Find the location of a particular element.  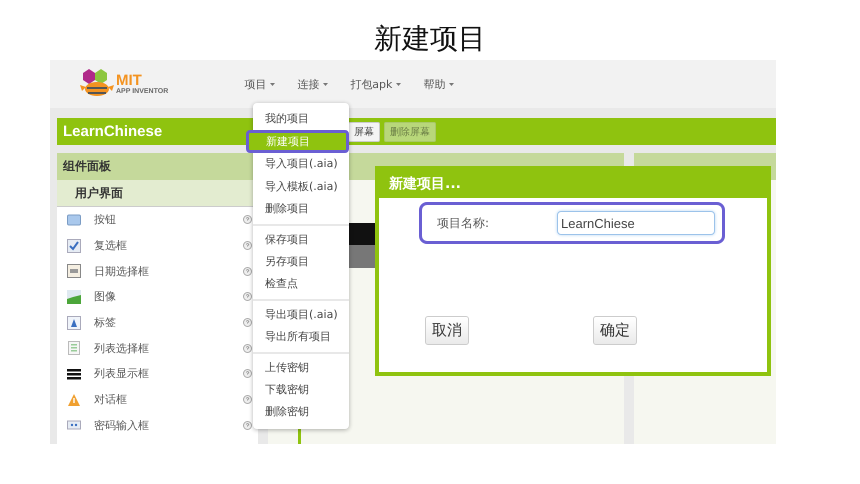

component-item: 对话框 is located at coordinates (168, 400).